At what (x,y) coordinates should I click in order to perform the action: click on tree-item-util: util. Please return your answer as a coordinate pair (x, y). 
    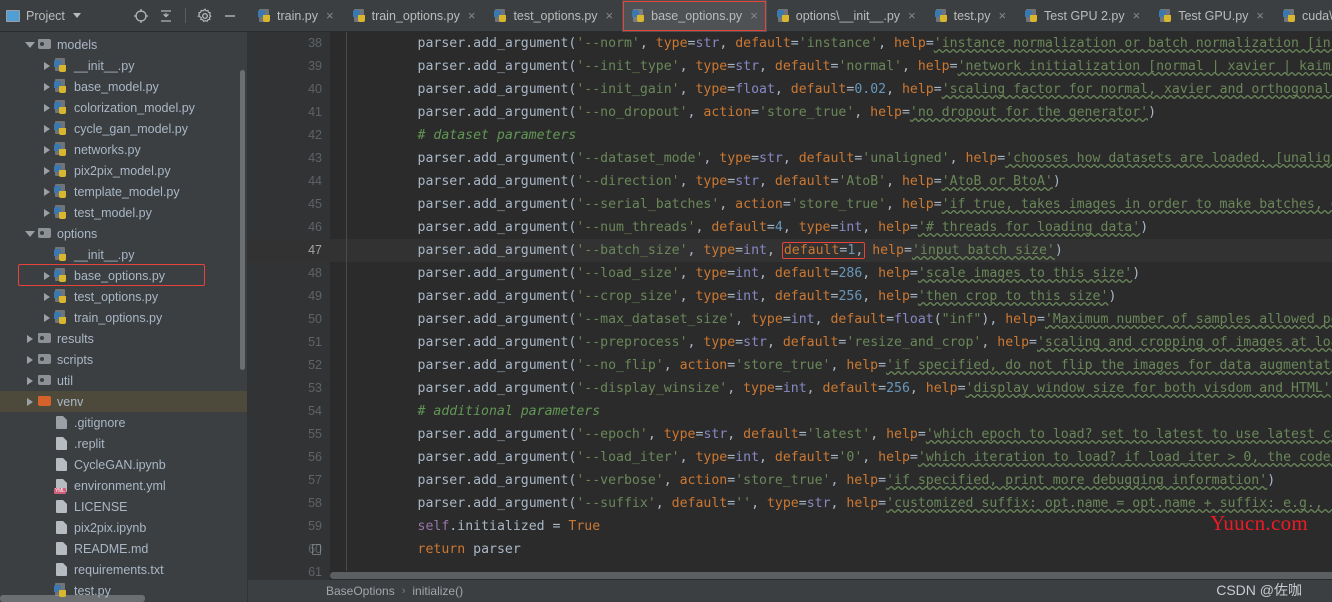
    Looking at the image, I should click on (123, 380).